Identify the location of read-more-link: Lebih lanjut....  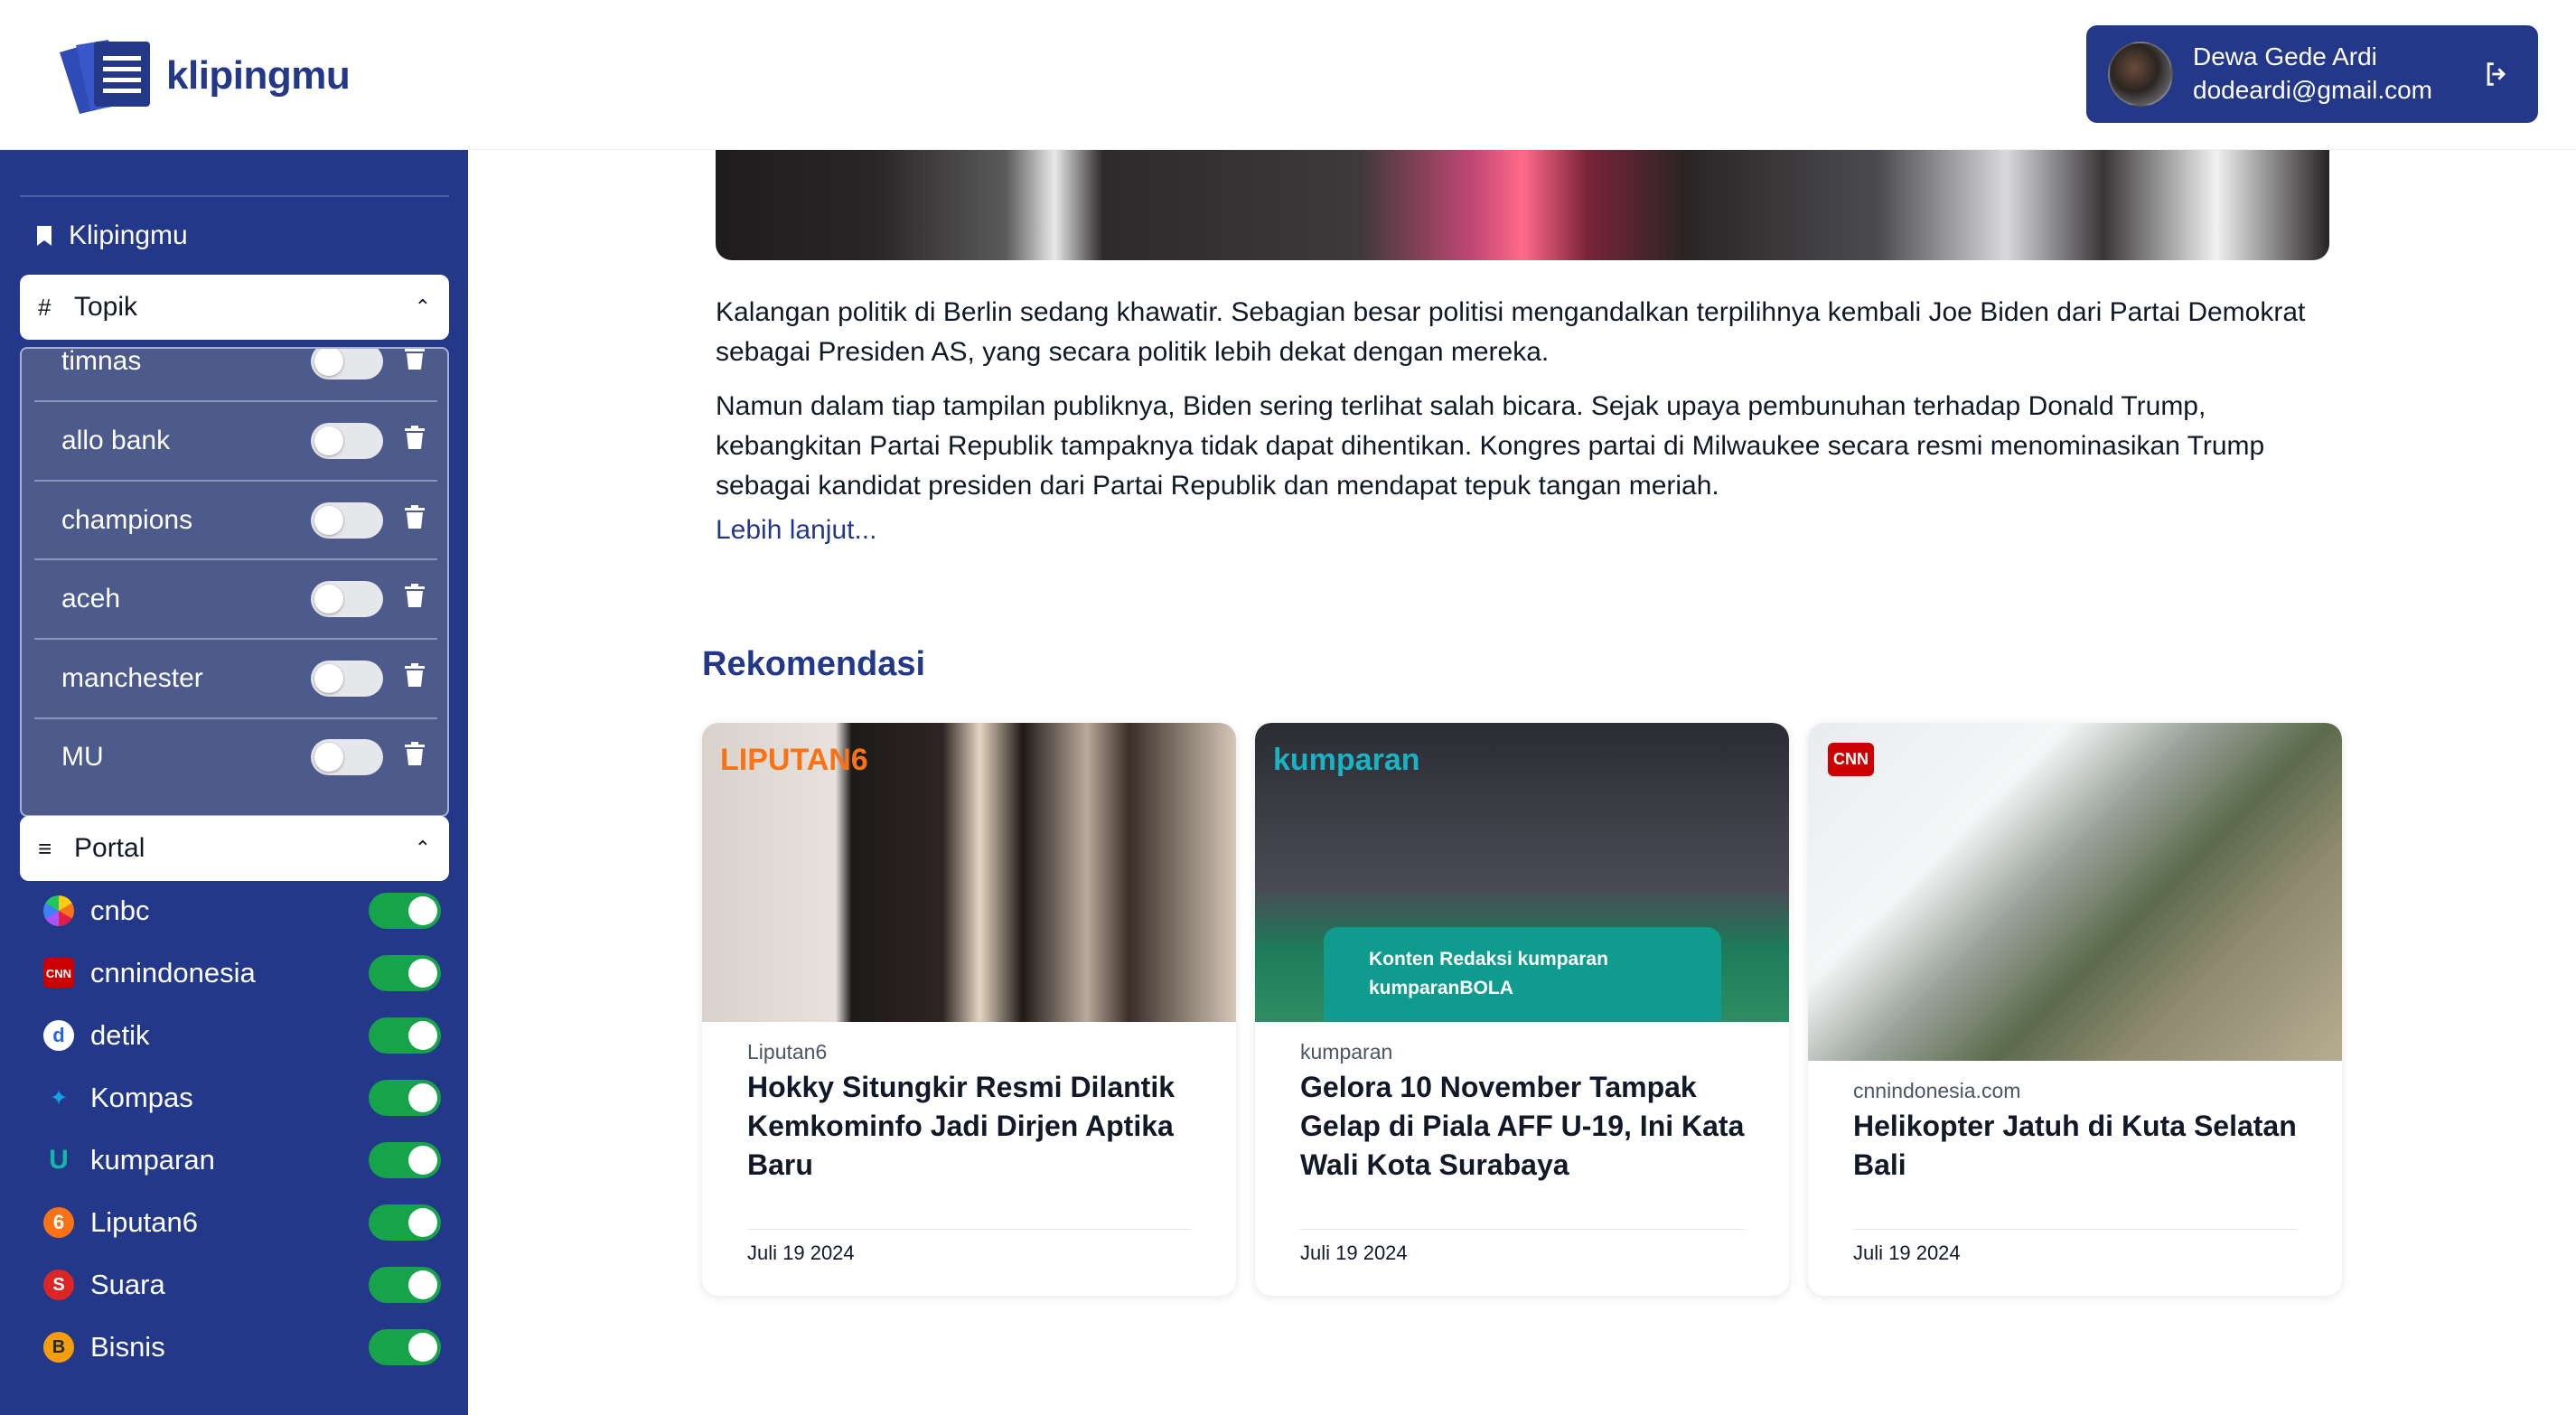
(796, 530).